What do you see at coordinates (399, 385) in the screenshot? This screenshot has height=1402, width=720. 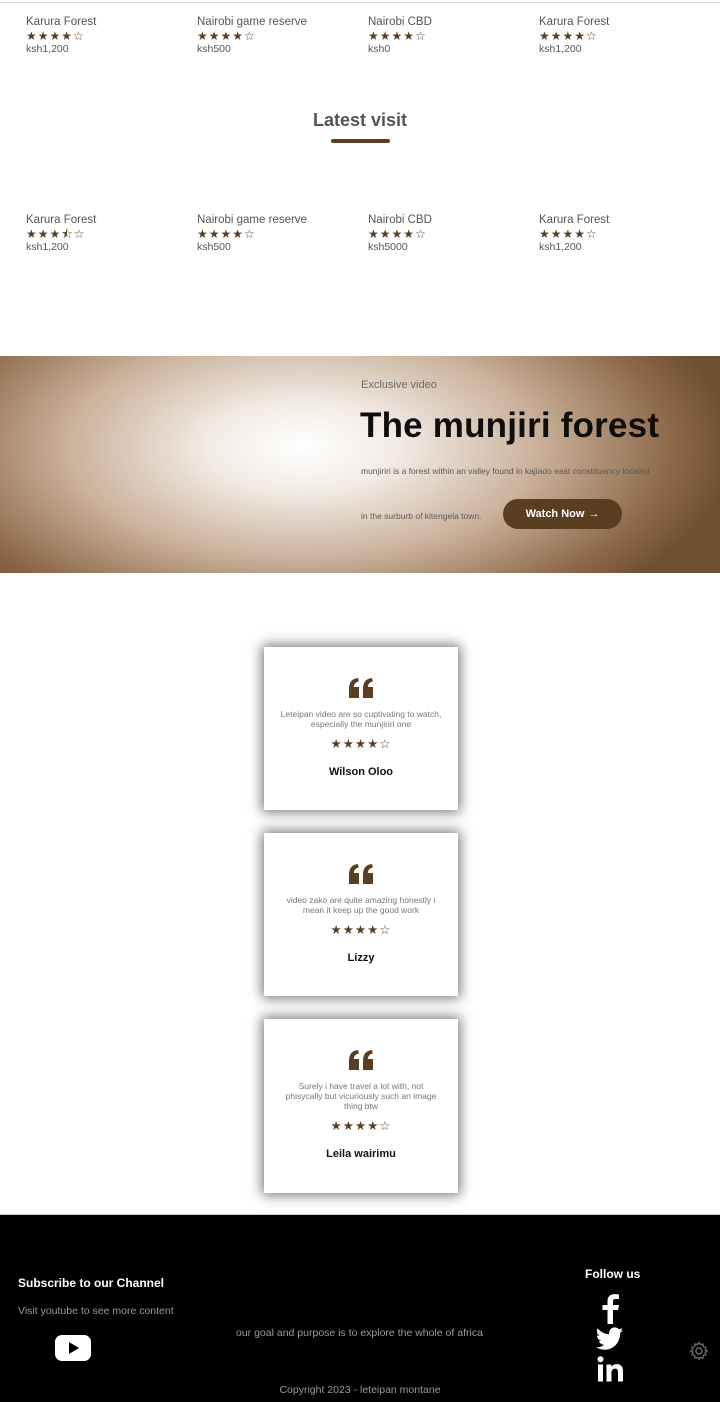 I see `hero-kicker: Exclusive video` at bounding box center [399, 385].